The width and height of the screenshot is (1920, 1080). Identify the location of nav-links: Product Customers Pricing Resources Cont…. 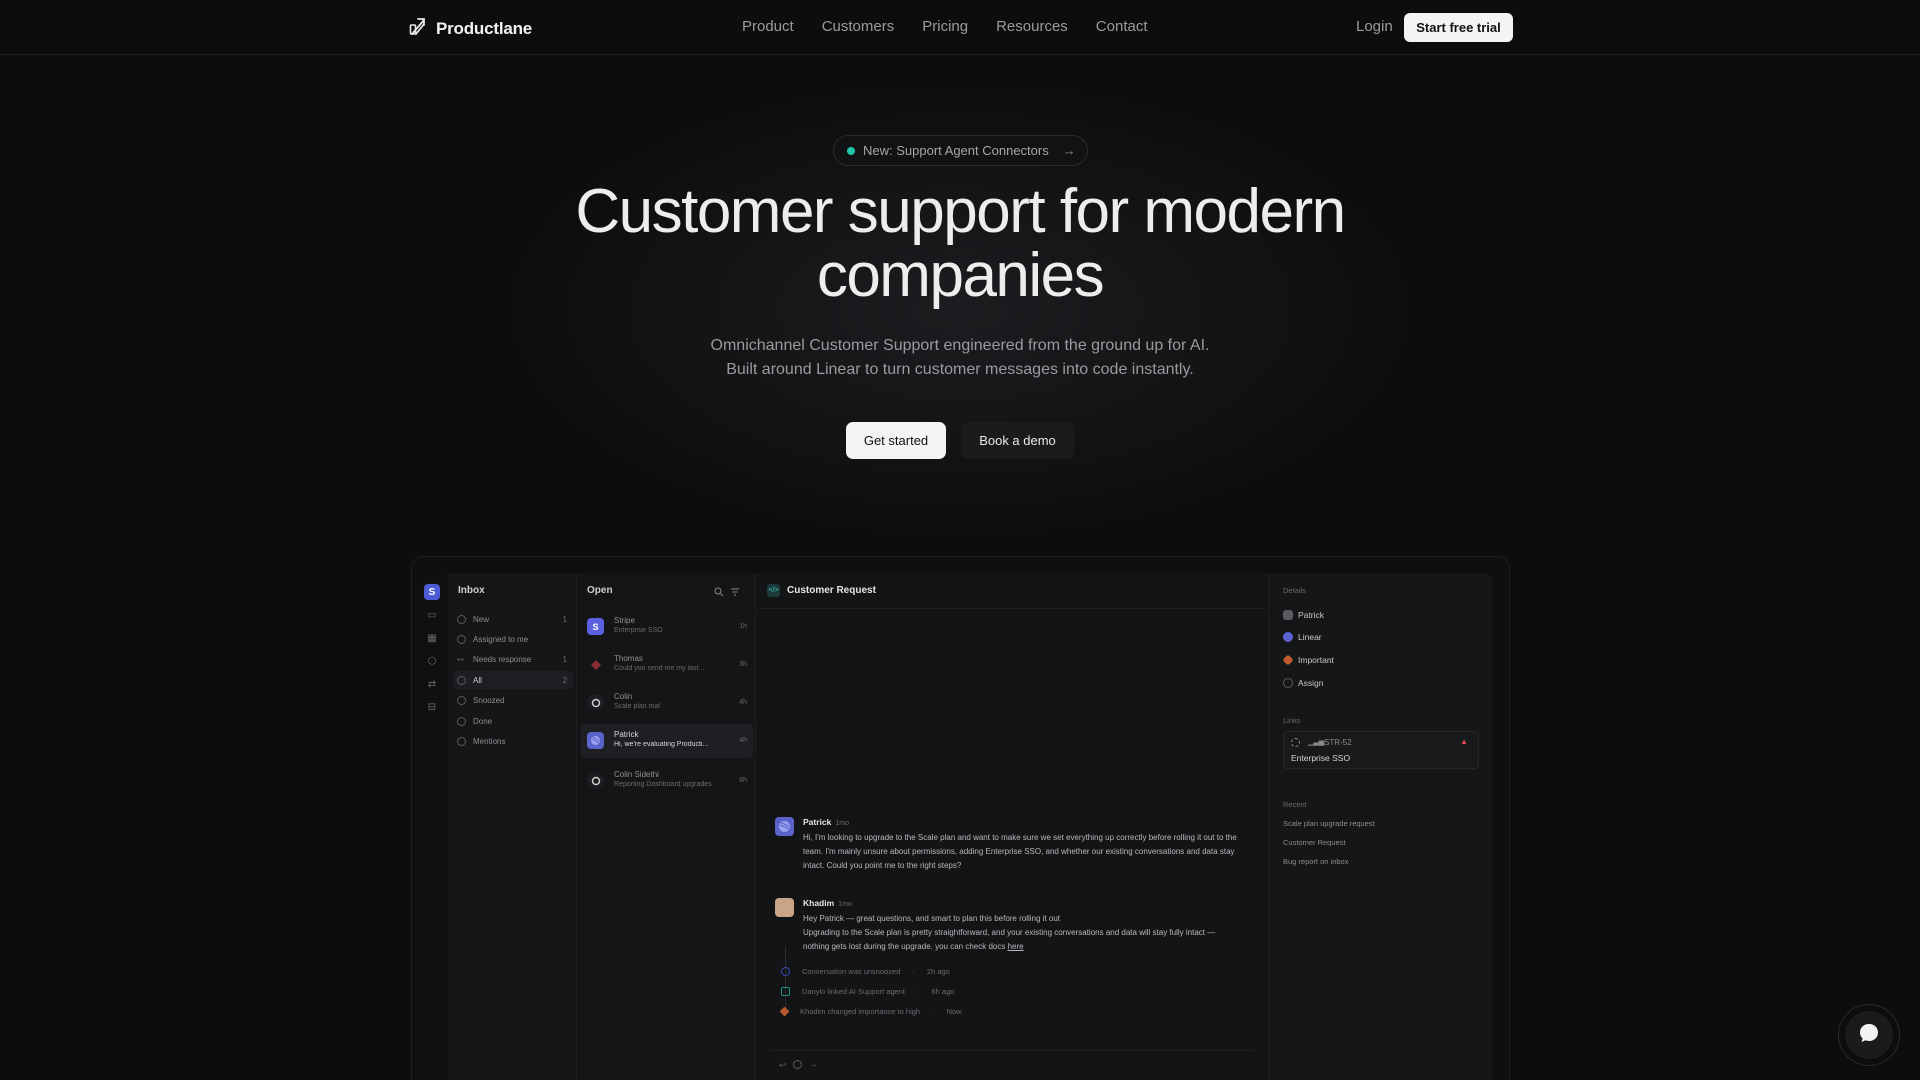
(945, 26).